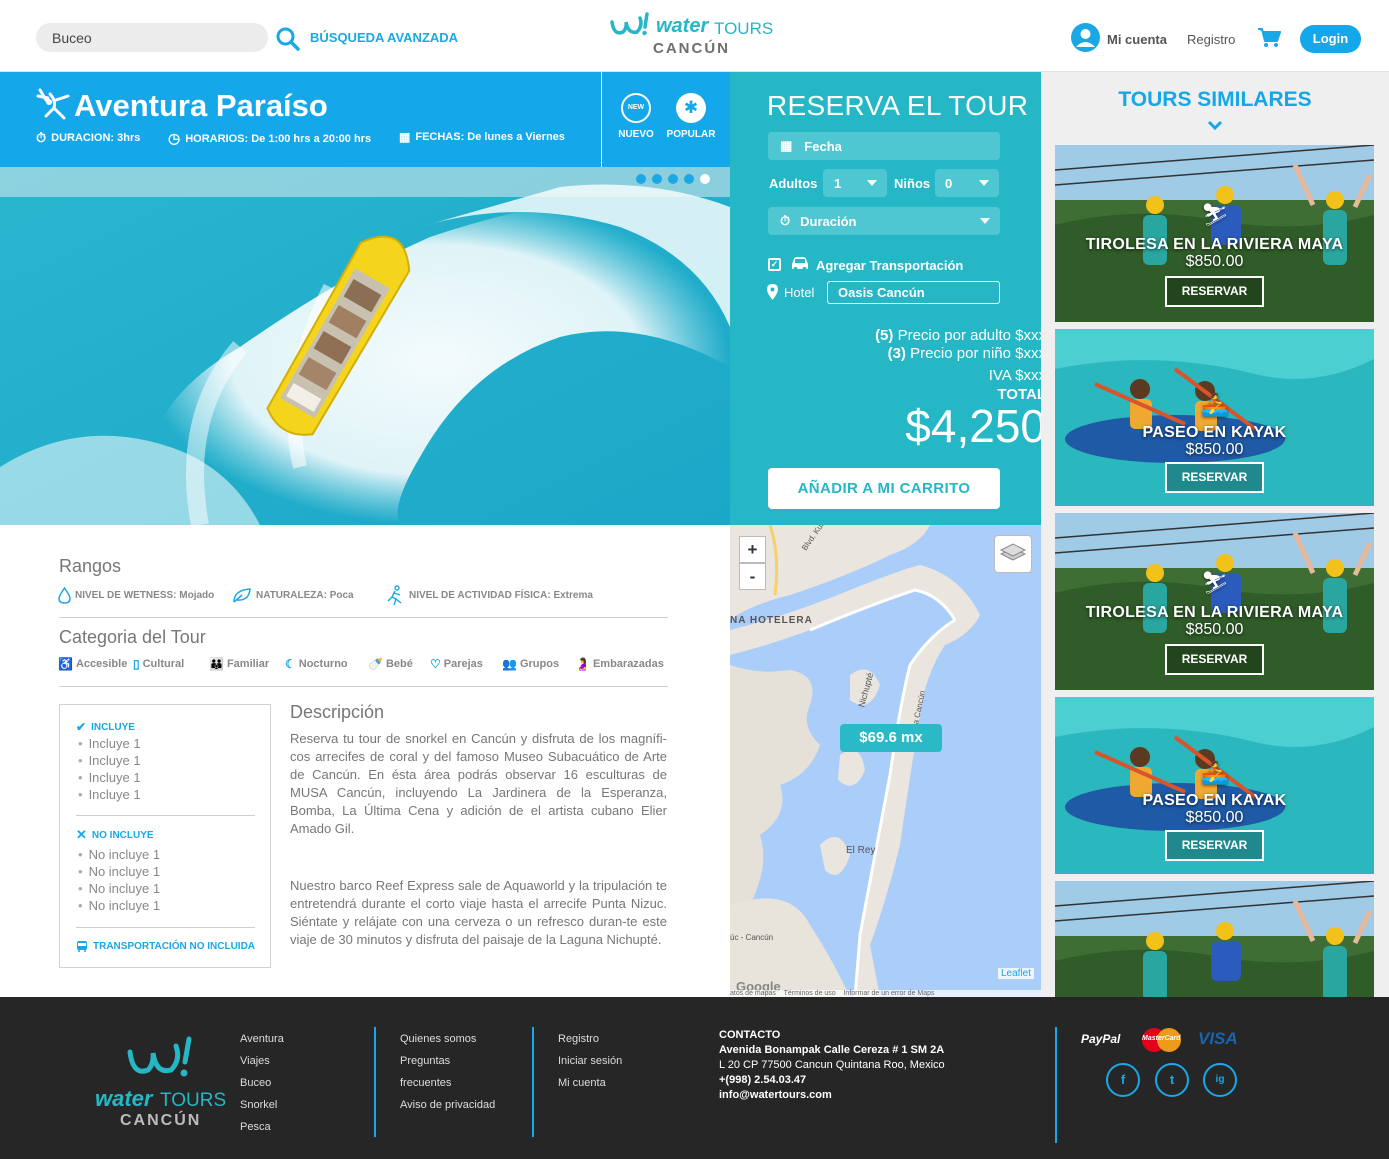  Describe the element at coordinates (832, 1095) in the screenshot. I see `contact-email: info@watertours.com` at that location.